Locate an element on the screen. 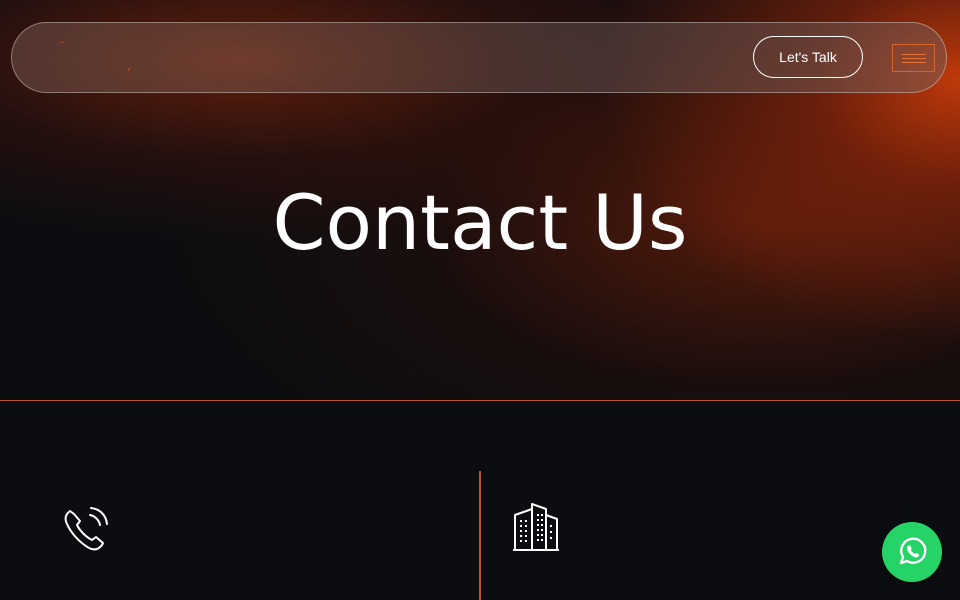 The width and height of the screenshot is (960, 600). building-icon is located at coordinates (536, 528).